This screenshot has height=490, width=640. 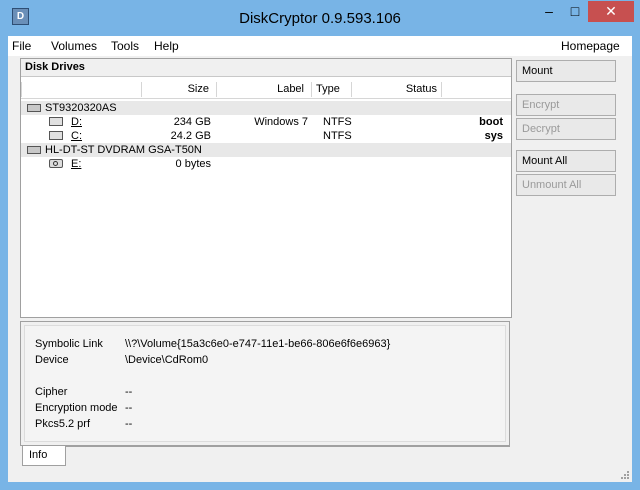 I want to click on title-bar: D DiskCryptor 0.9.593.106 – □ ✕, so click(x=320, y=18).